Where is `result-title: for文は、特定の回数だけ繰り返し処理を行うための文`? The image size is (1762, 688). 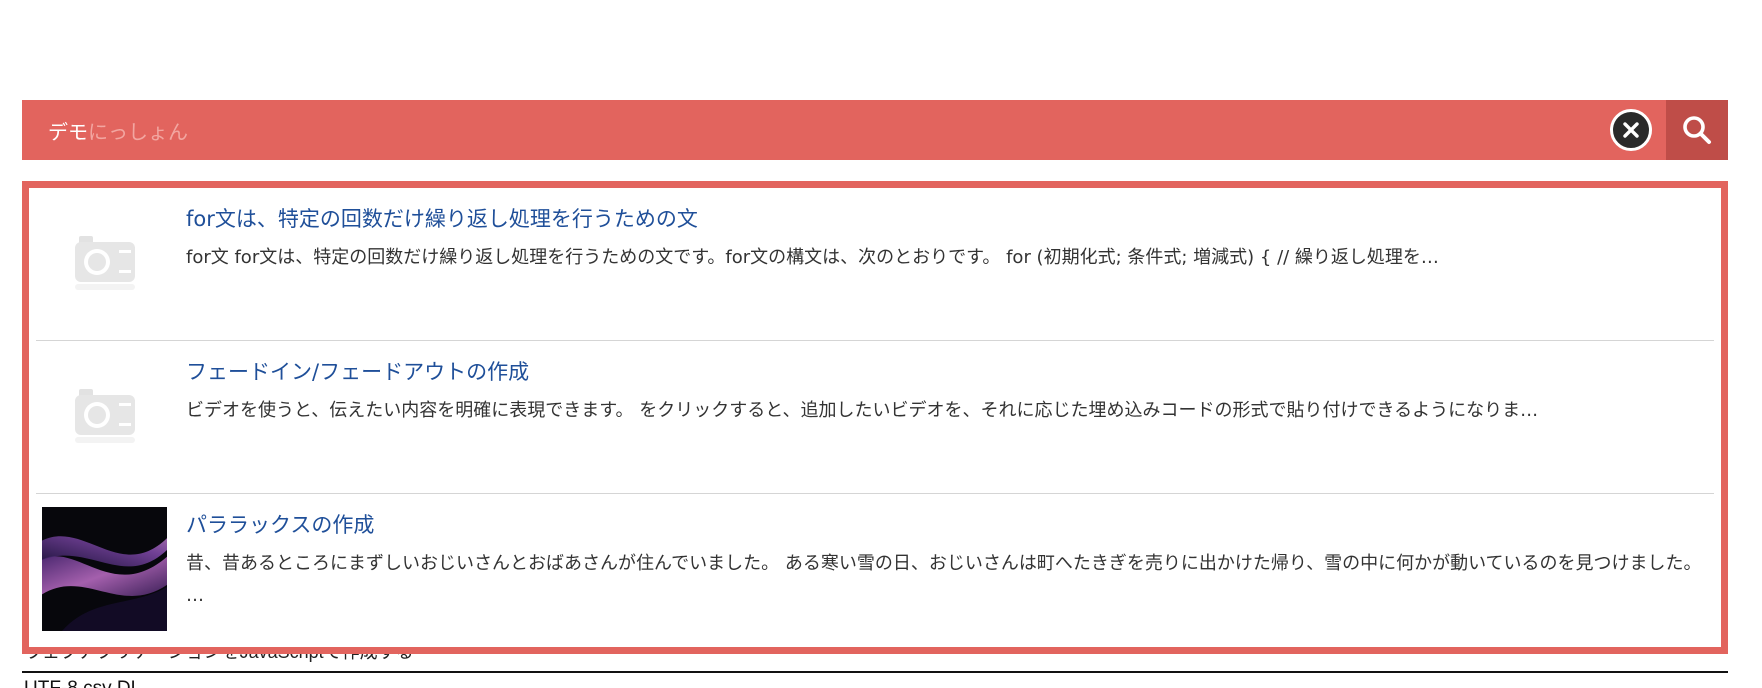
result-title: for文は、特定の回数だけ繰り返し処理を行うための文 is located at coordinates (944, 219).